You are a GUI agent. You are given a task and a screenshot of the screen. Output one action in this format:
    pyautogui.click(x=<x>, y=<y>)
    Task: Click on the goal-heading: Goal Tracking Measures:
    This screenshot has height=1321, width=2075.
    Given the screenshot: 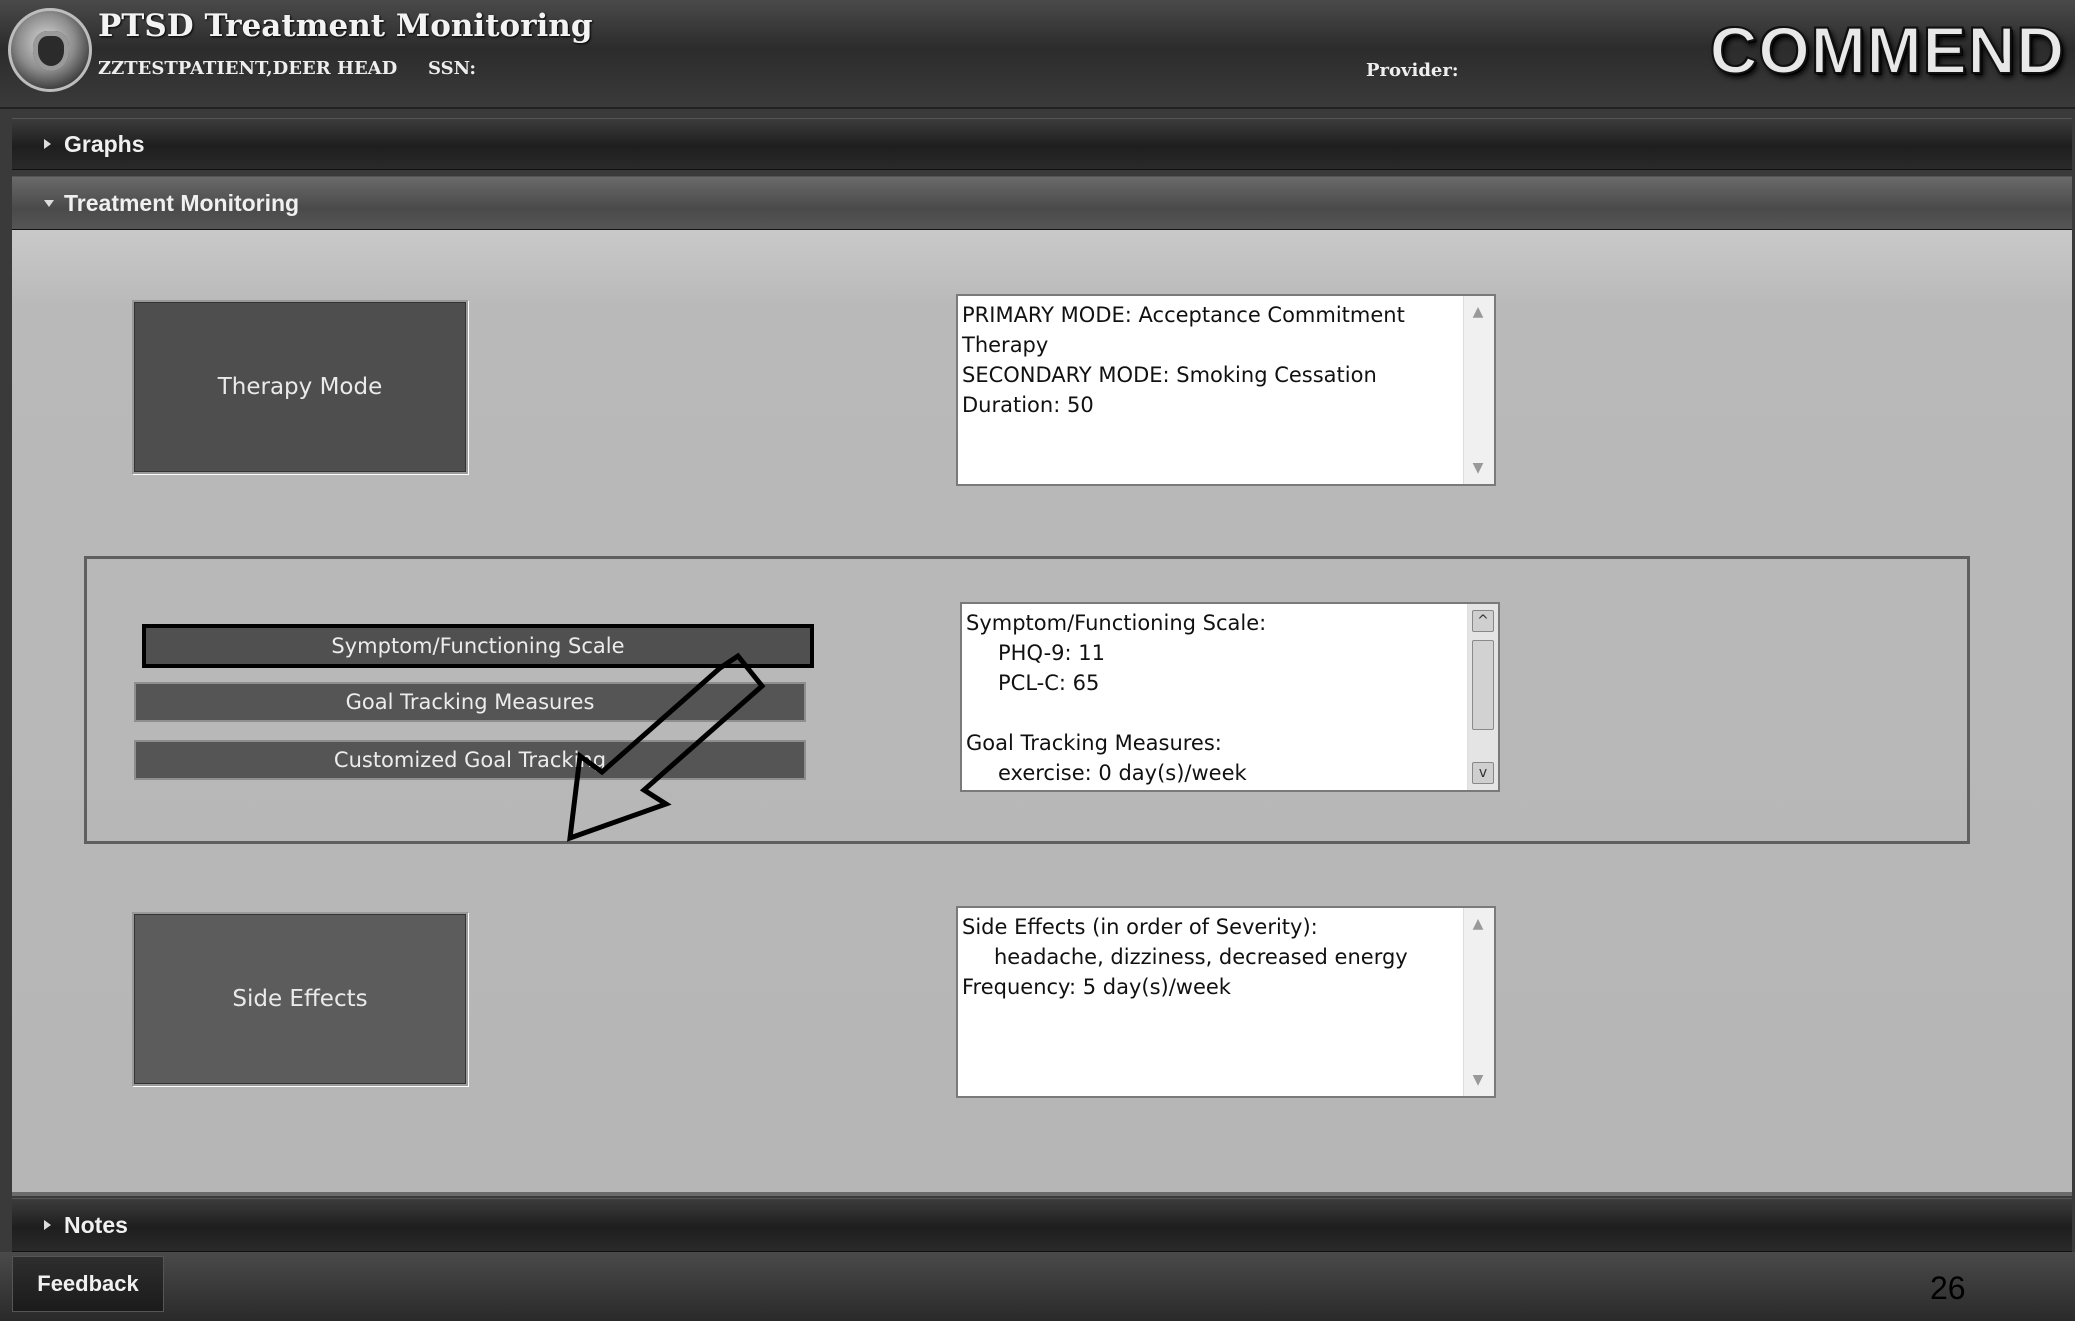 What is the action you would take?
    pyautogui.click(x=1094, y=743)
    